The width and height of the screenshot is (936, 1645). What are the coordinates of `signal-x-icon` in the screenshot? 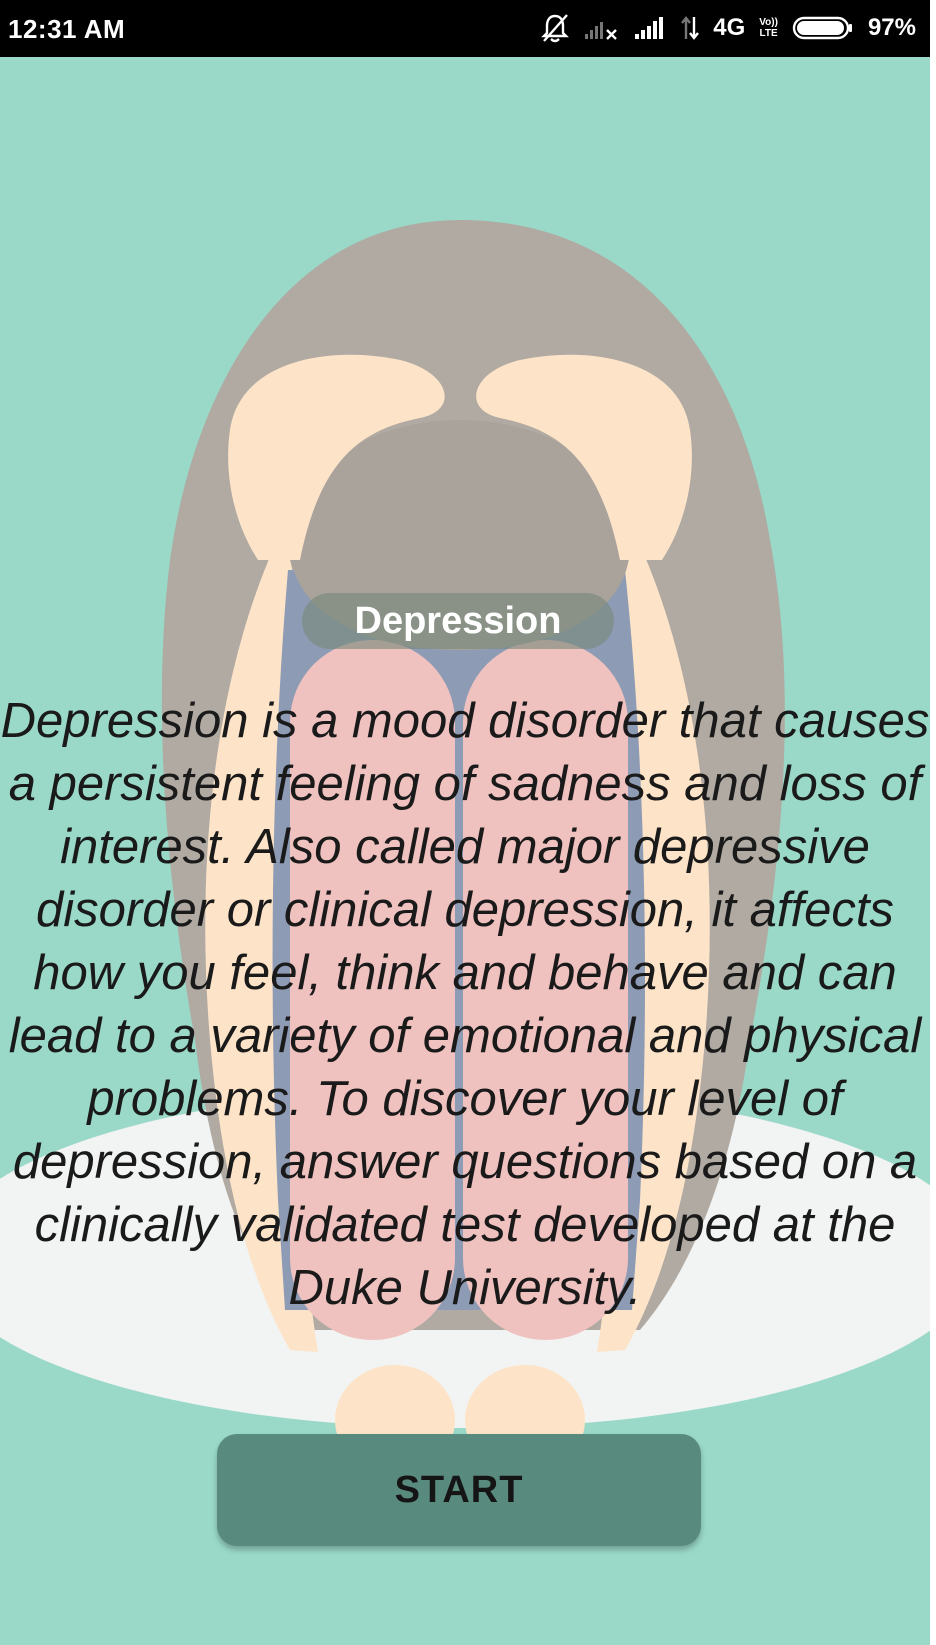 It's located at (601, 28).